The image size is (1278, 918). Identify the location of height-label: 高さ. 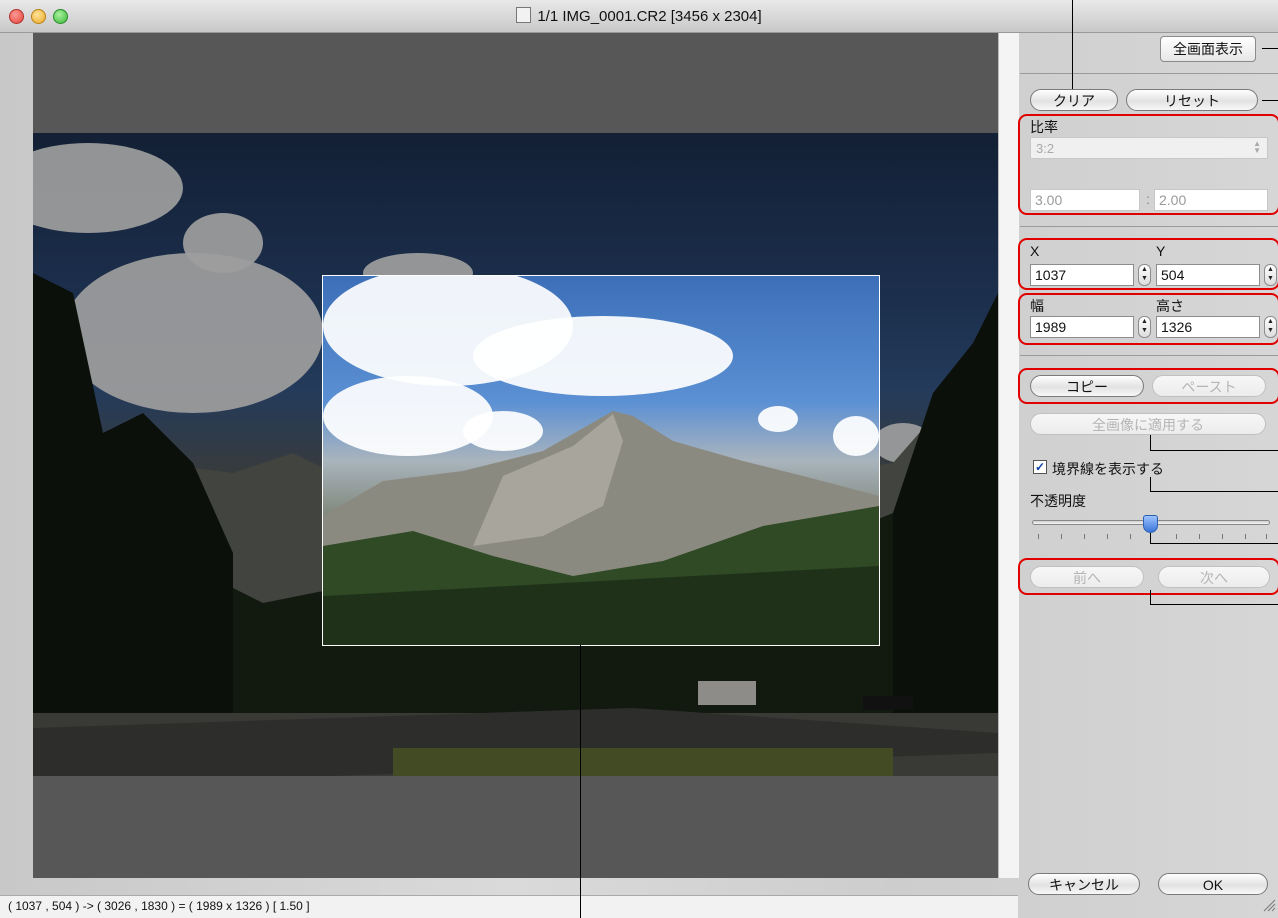
(1170, 306).